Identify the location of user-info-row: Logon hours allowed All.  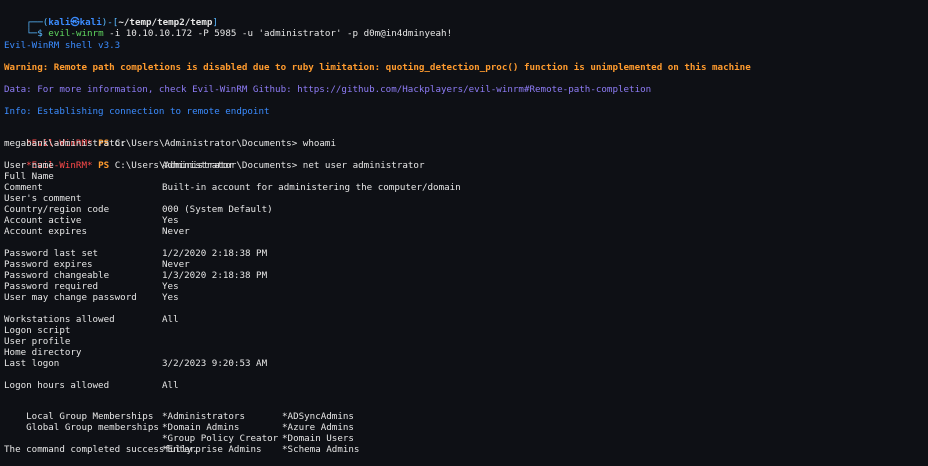
(91, 385).